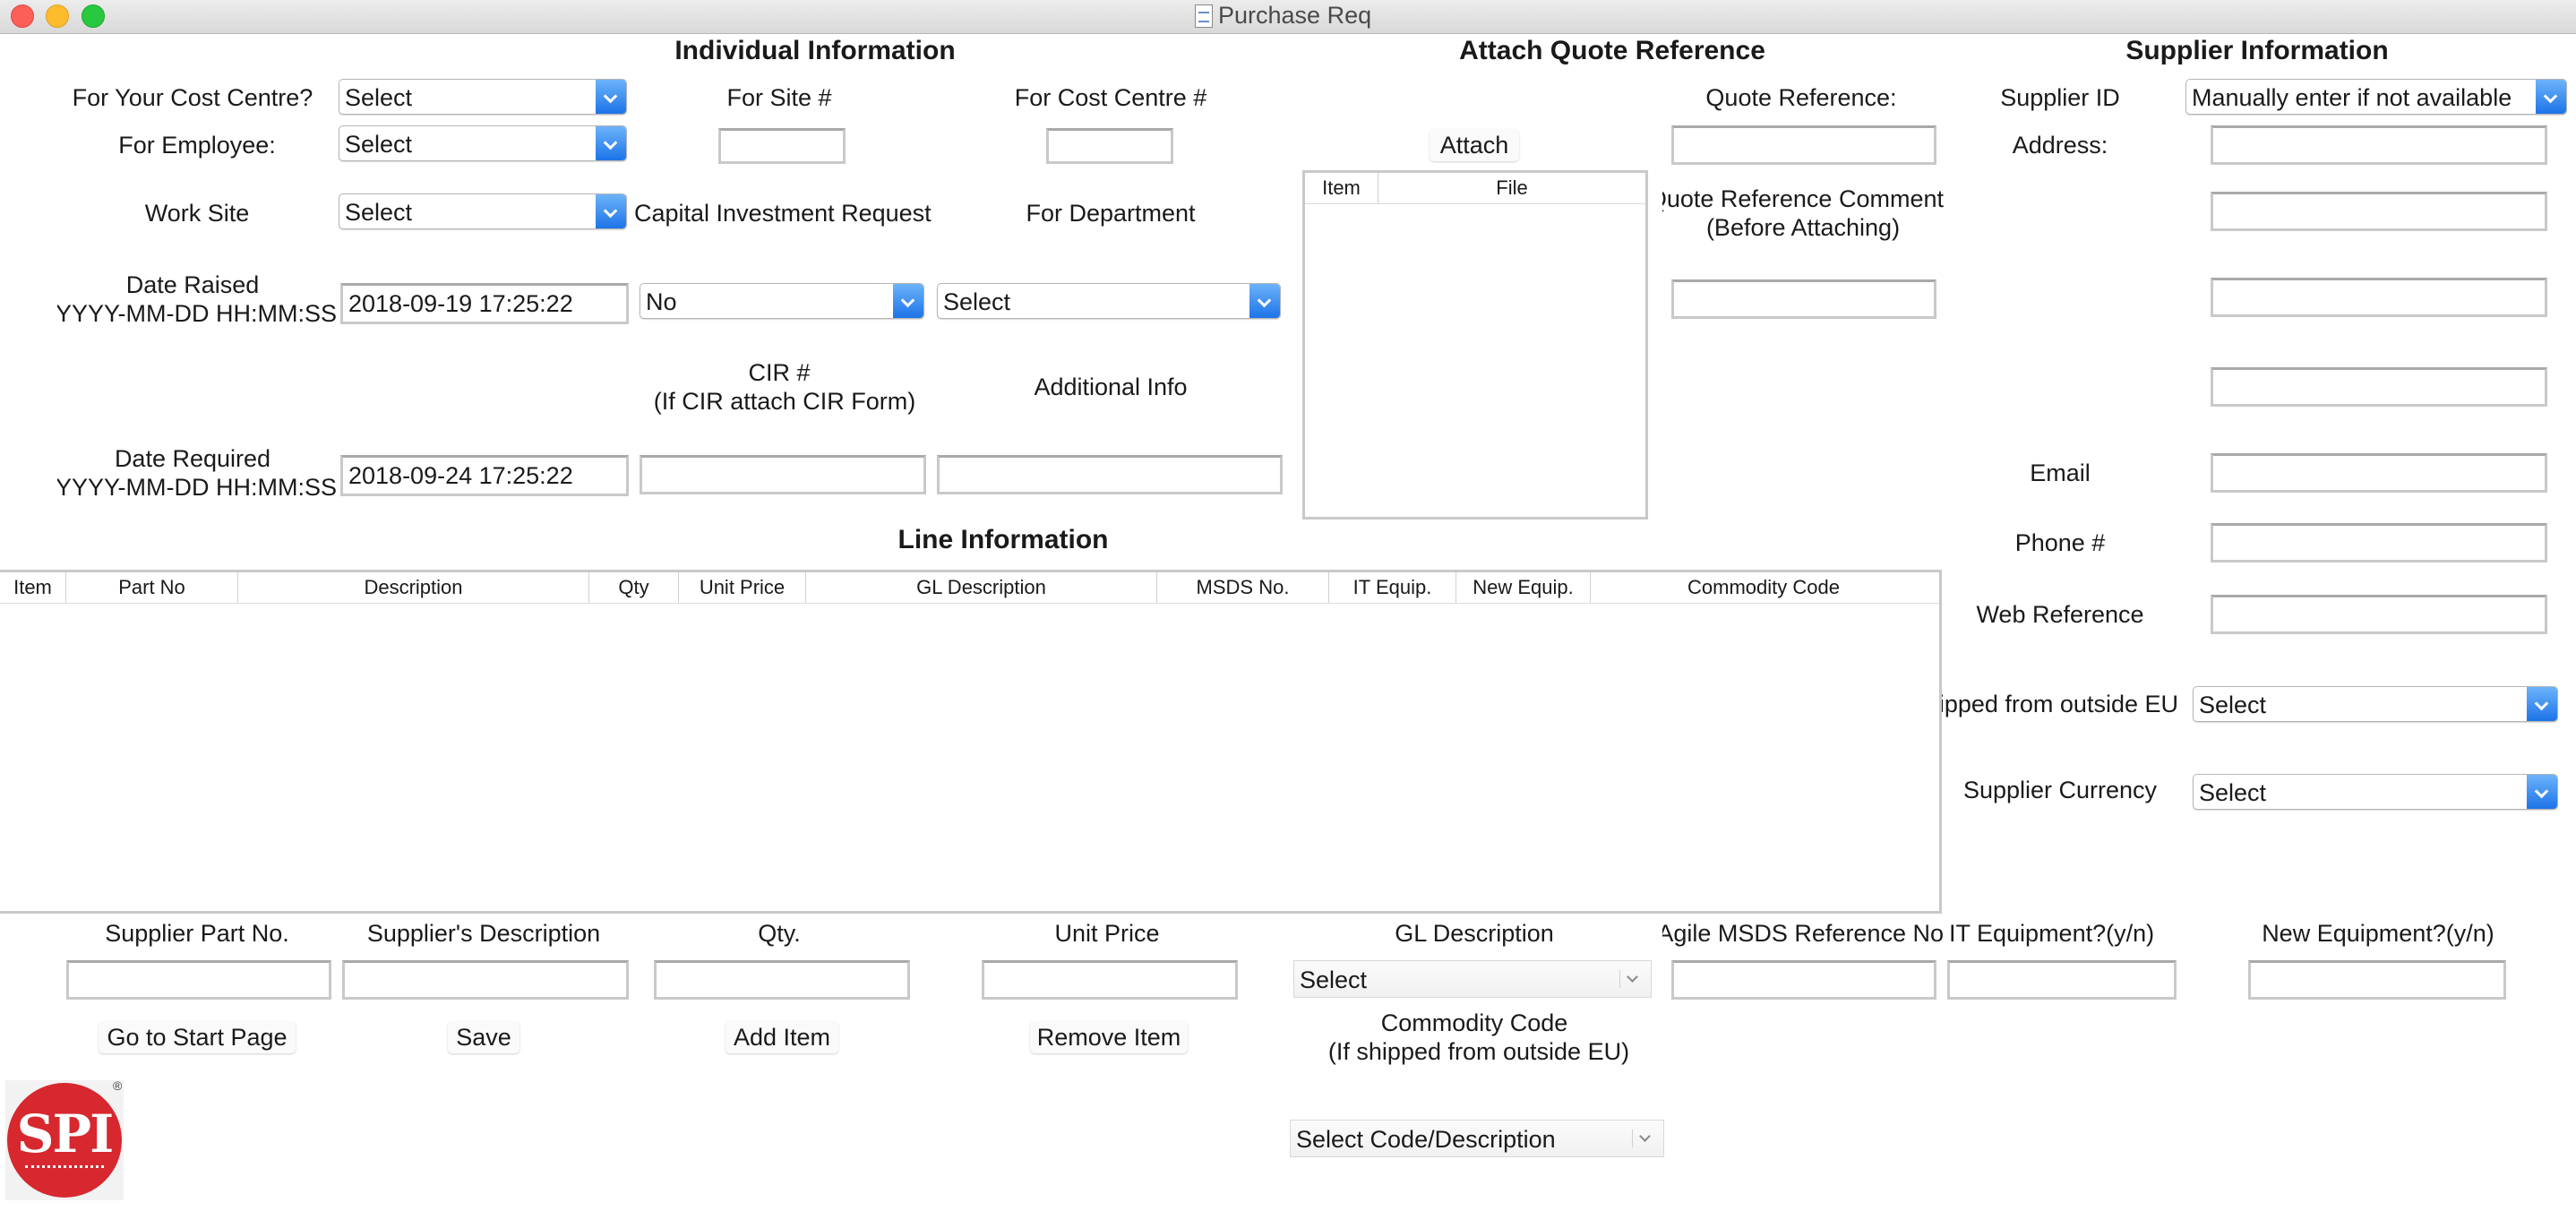 The width and height of the screenshot is (2576, 1211). What do you see at coordinates (483, 1037) in the screenshot?
I see `save-button: Save` at bounding box center [483, 1037].